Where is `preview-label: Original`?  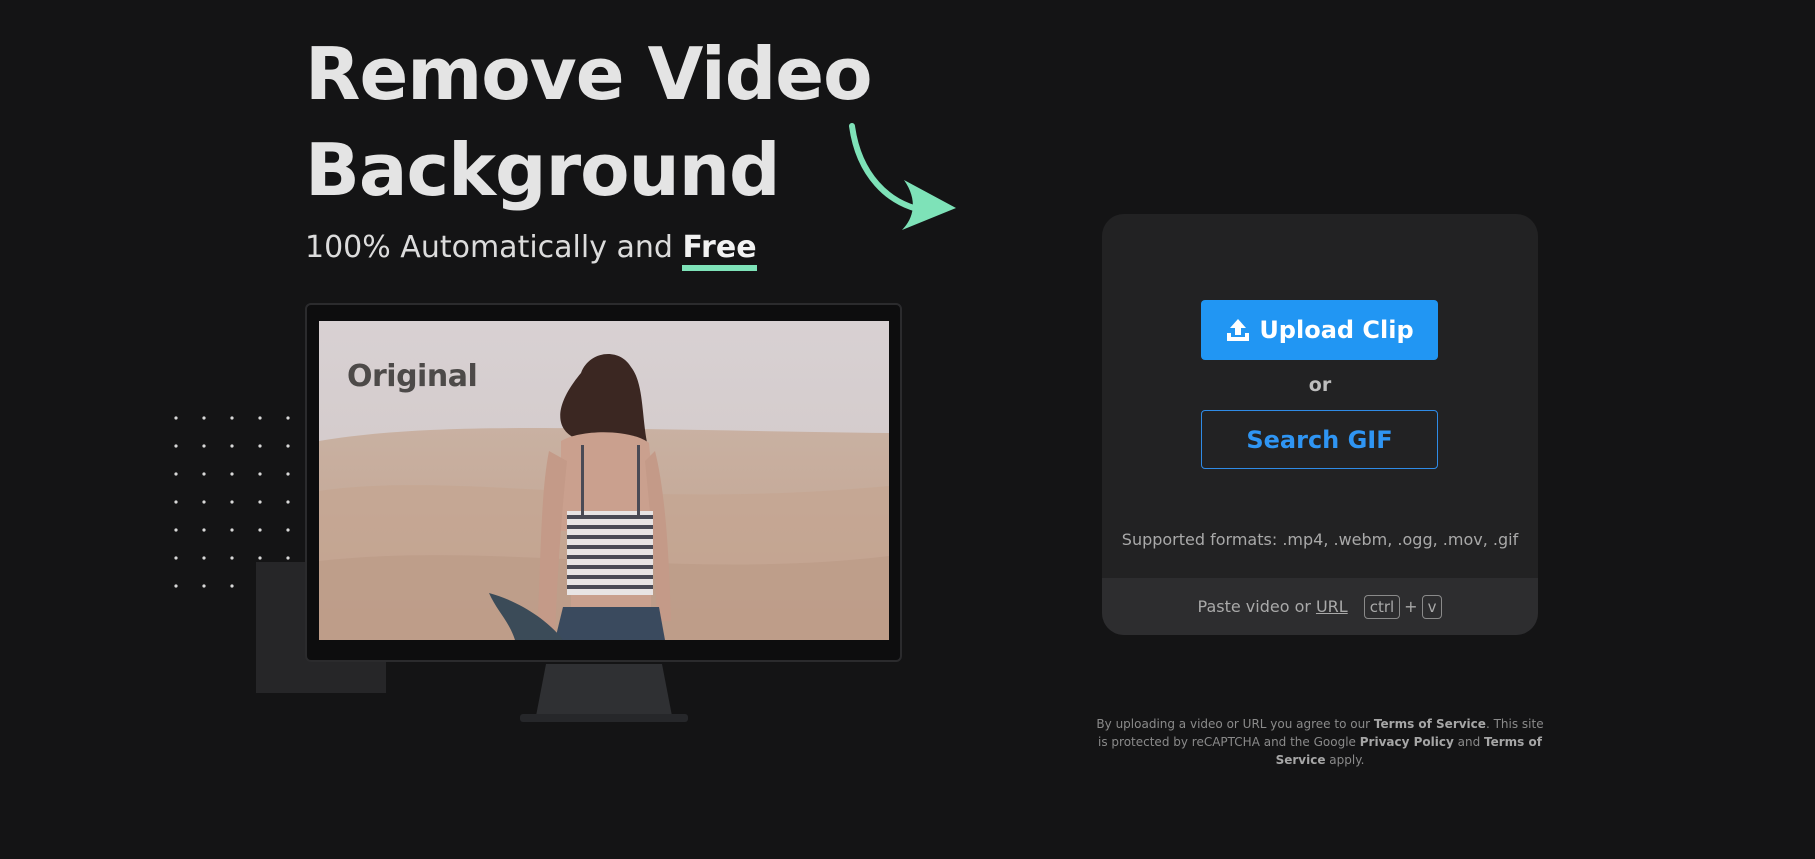 preview-label: Original is located at coordinates (412, 376).